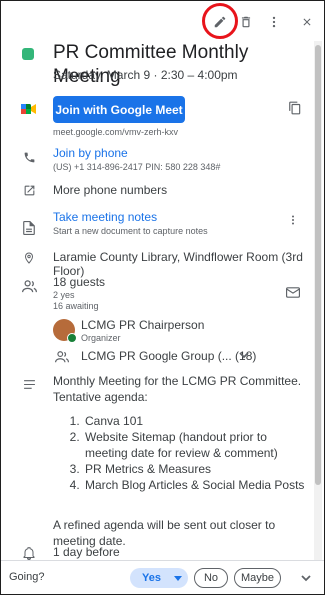 The image size is (325, 595). Describe the element at coordinates (62, 357) in the screenshot. I see `group-icon` at that location.